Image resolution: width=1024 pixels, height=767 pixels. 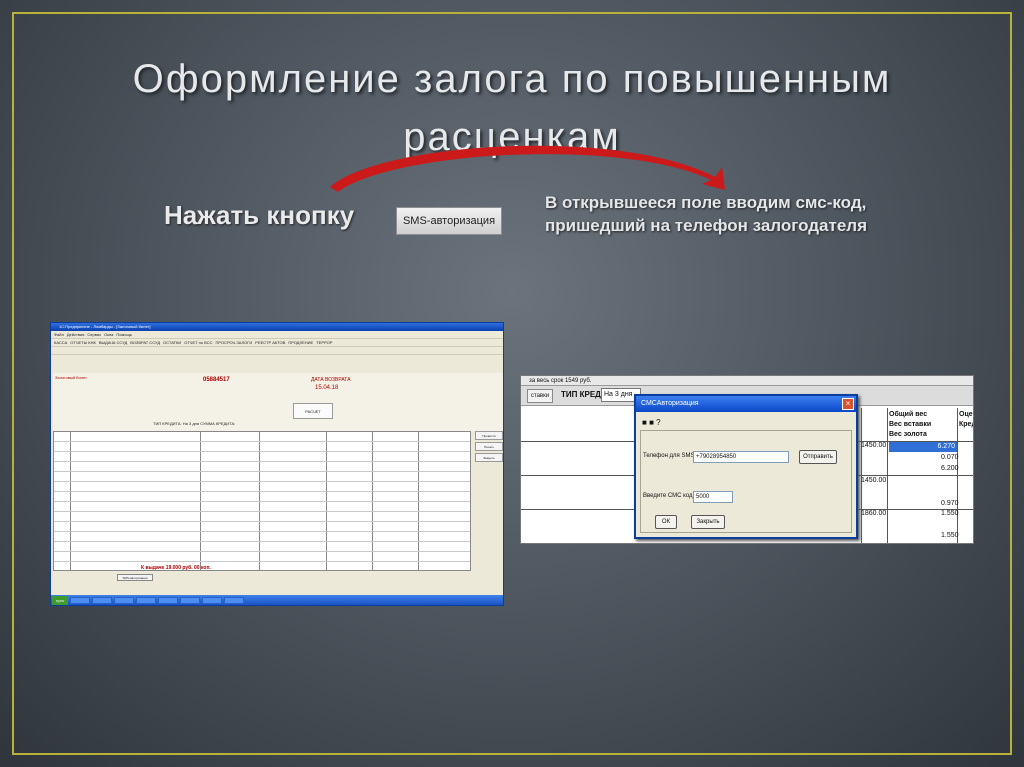 I want to click on press-button-instruction: Нажать кнопку, so click(x=259, y=215).